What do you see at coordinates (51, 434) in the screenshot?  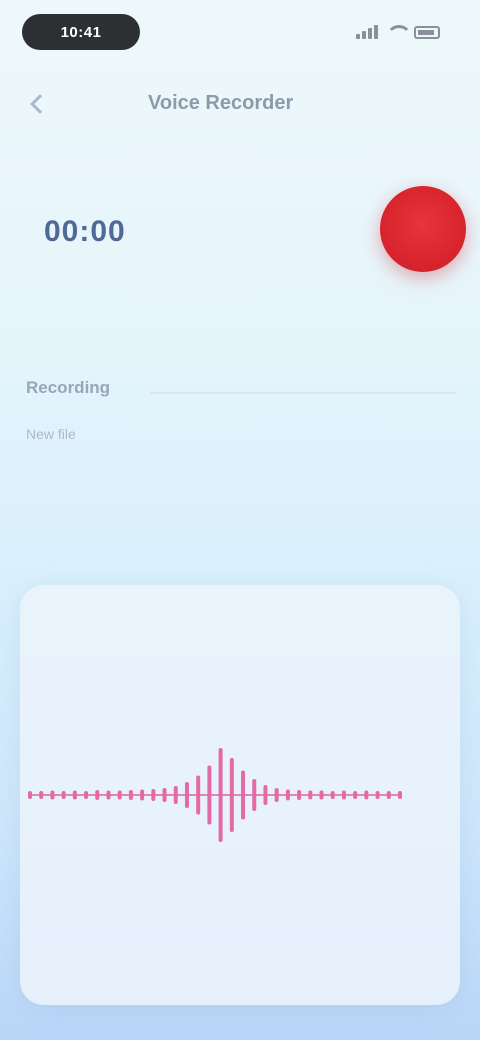 I see `info-subtitle: New file` at bounding box center [51, 434].